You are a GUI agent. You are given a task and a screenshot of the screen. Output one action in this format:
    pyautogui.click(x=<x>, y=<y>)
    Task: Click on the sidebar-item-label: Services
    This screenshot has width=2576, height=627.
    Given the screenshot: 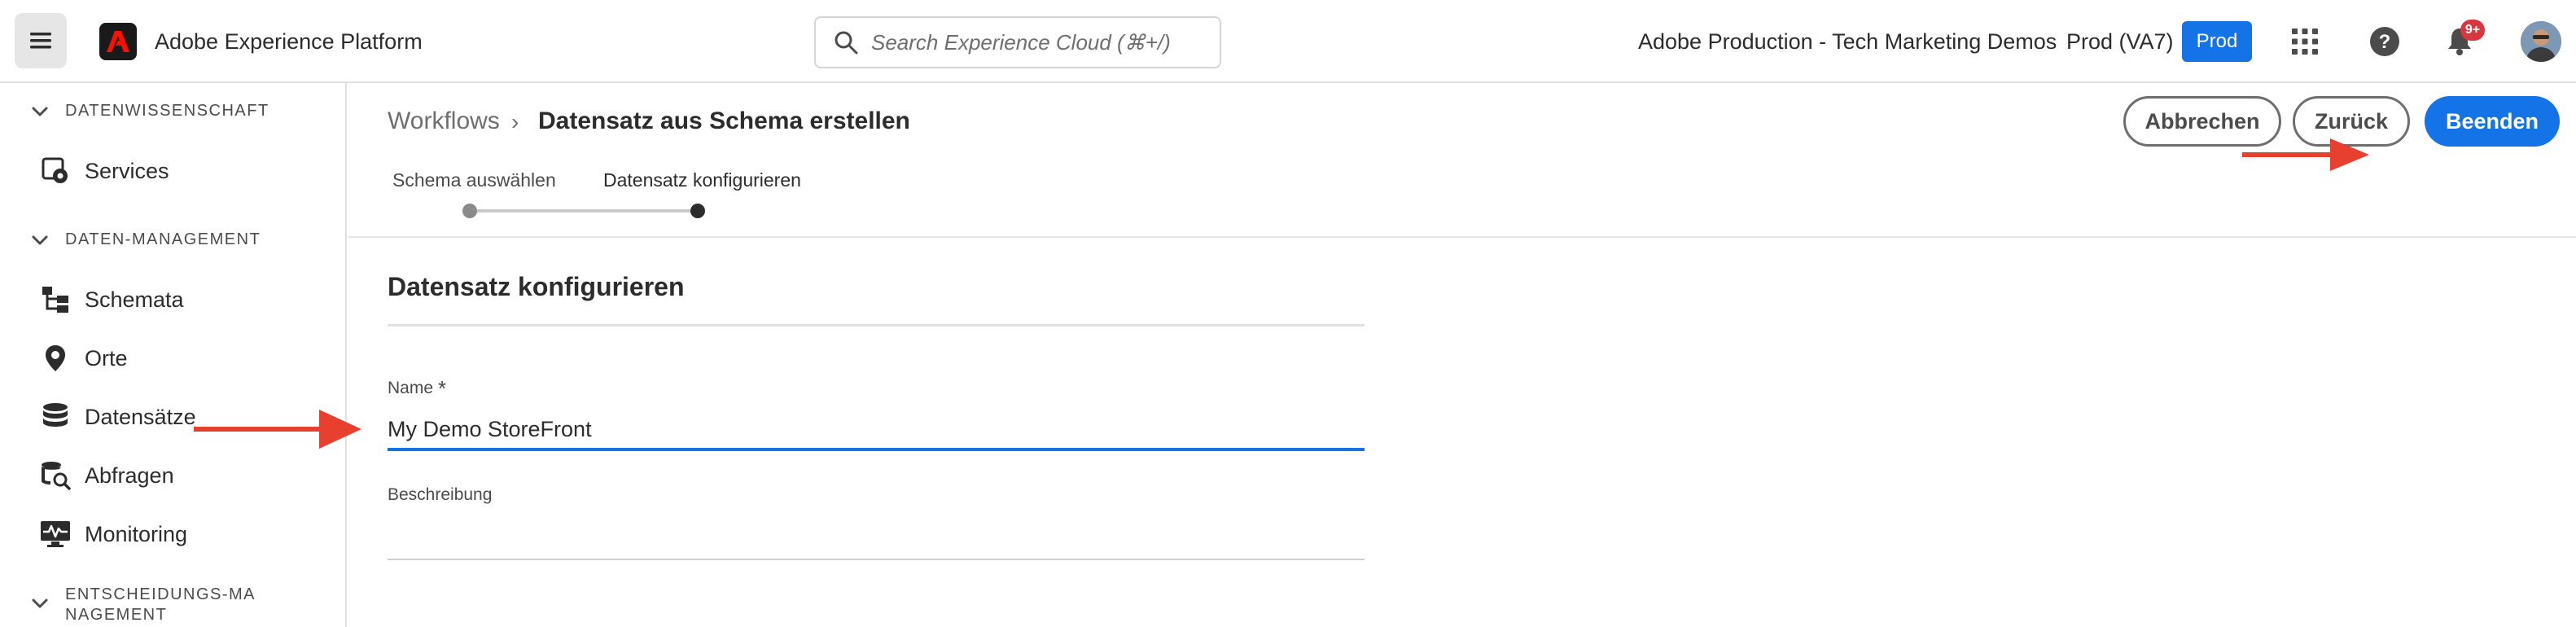 What is the action you would take?
    pyautogui.click(x=127, y=170)
    